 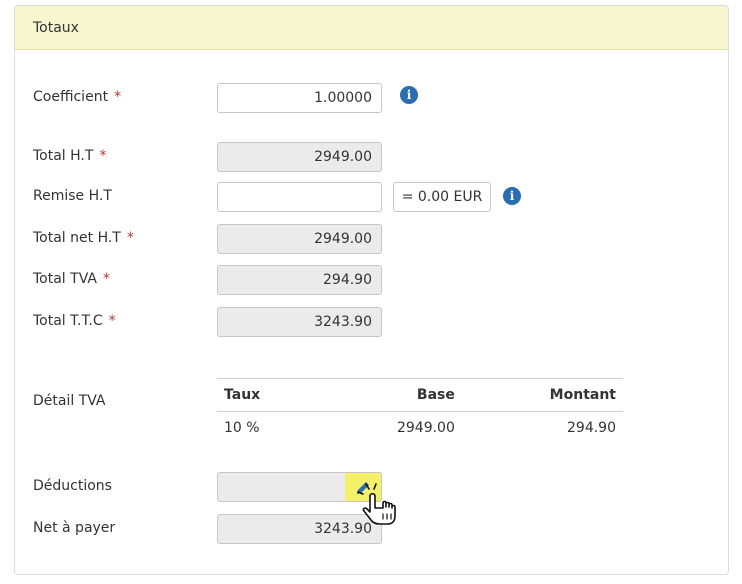 I want to click on hand-pointer-icon, so click(x=376, y=504).